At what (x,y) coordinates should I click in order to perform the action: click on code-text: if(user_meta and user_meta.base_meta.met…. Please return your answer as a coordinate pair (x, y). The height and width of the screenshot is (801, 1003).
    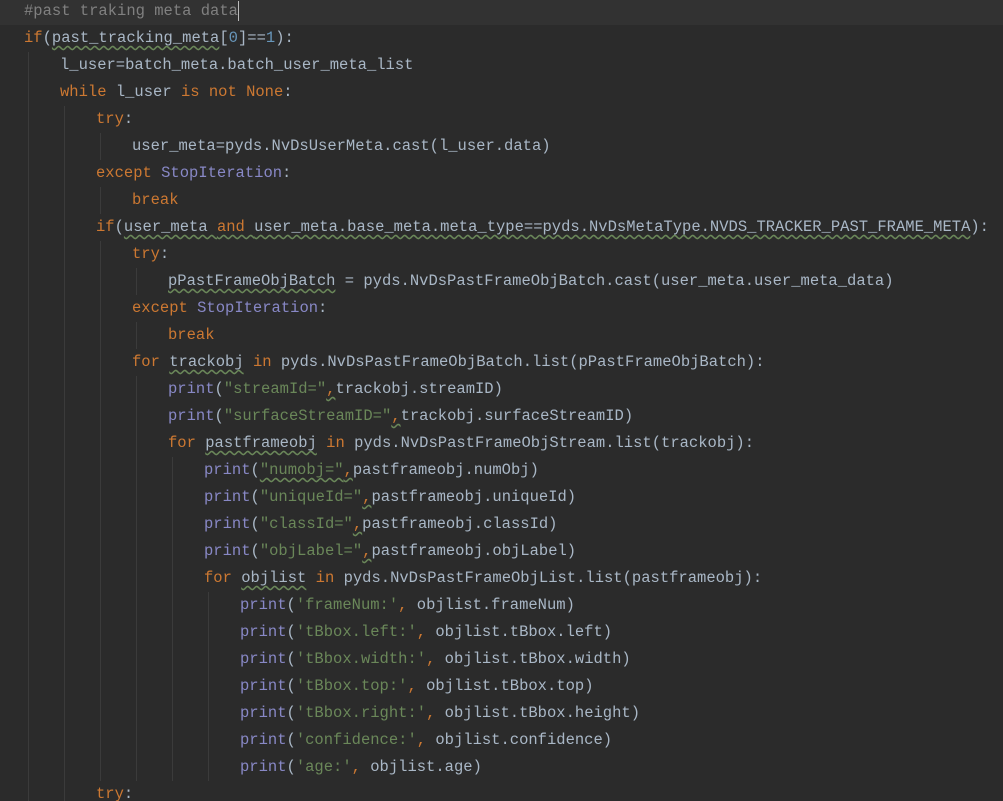
    Looking at the image, I should click on (542, 227).